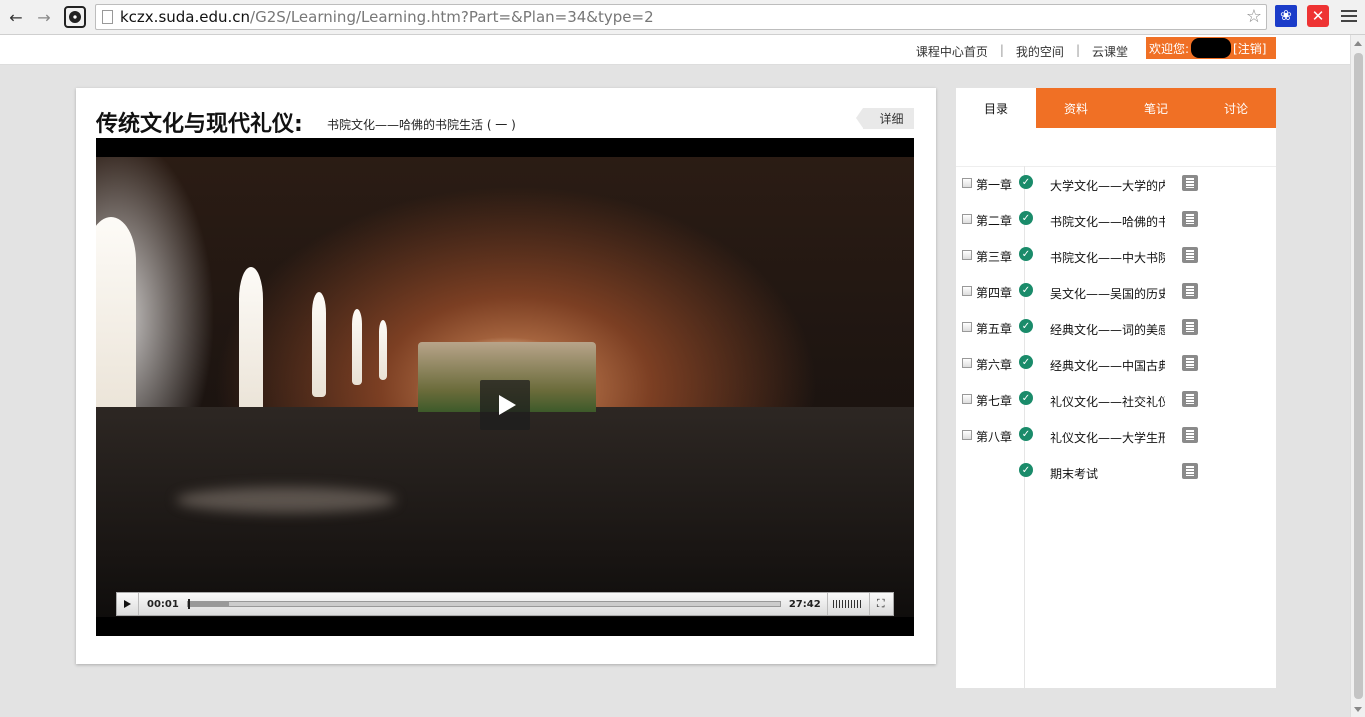 Image resolution: width=1365 pixels, height=717 pixels. Describe the element at coordinates (199, 124) in the screenshot. I see `course-title: 传统文化与现代礼仪:` at that location.